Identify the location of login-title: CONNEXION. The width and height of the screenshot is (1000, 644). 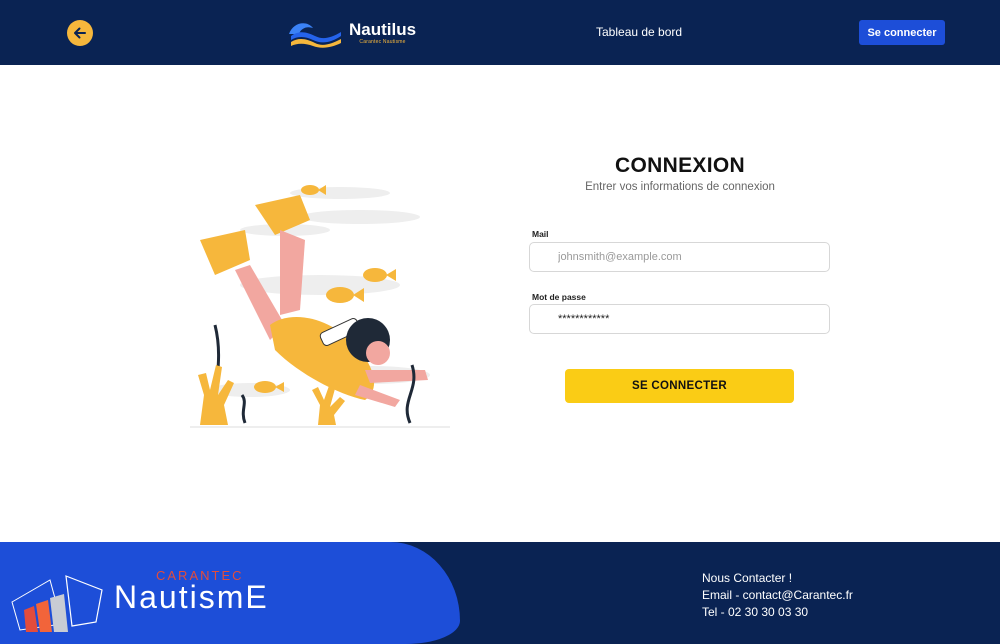
(680, 165).